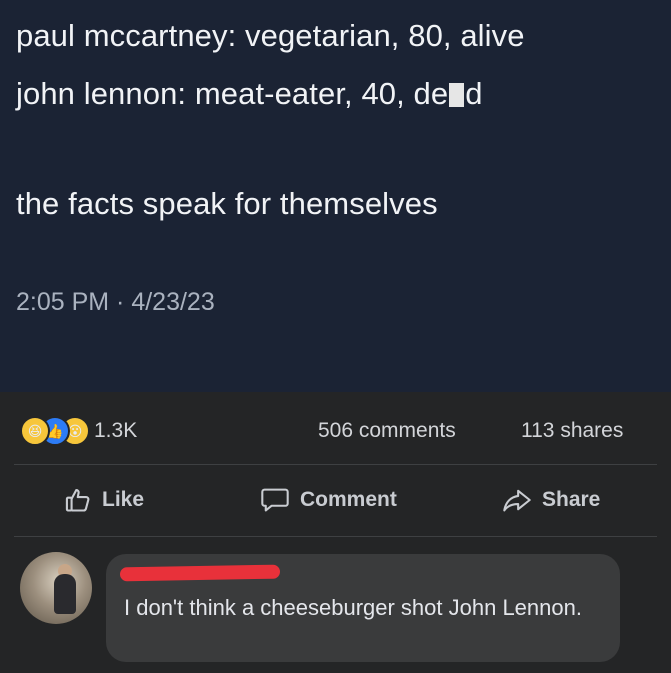 This screenshot has height=673, width=671. What do you see at coordinates (65, 594) in the screenshot?
I see `avatar-figure` at bounding box center [65, 594].